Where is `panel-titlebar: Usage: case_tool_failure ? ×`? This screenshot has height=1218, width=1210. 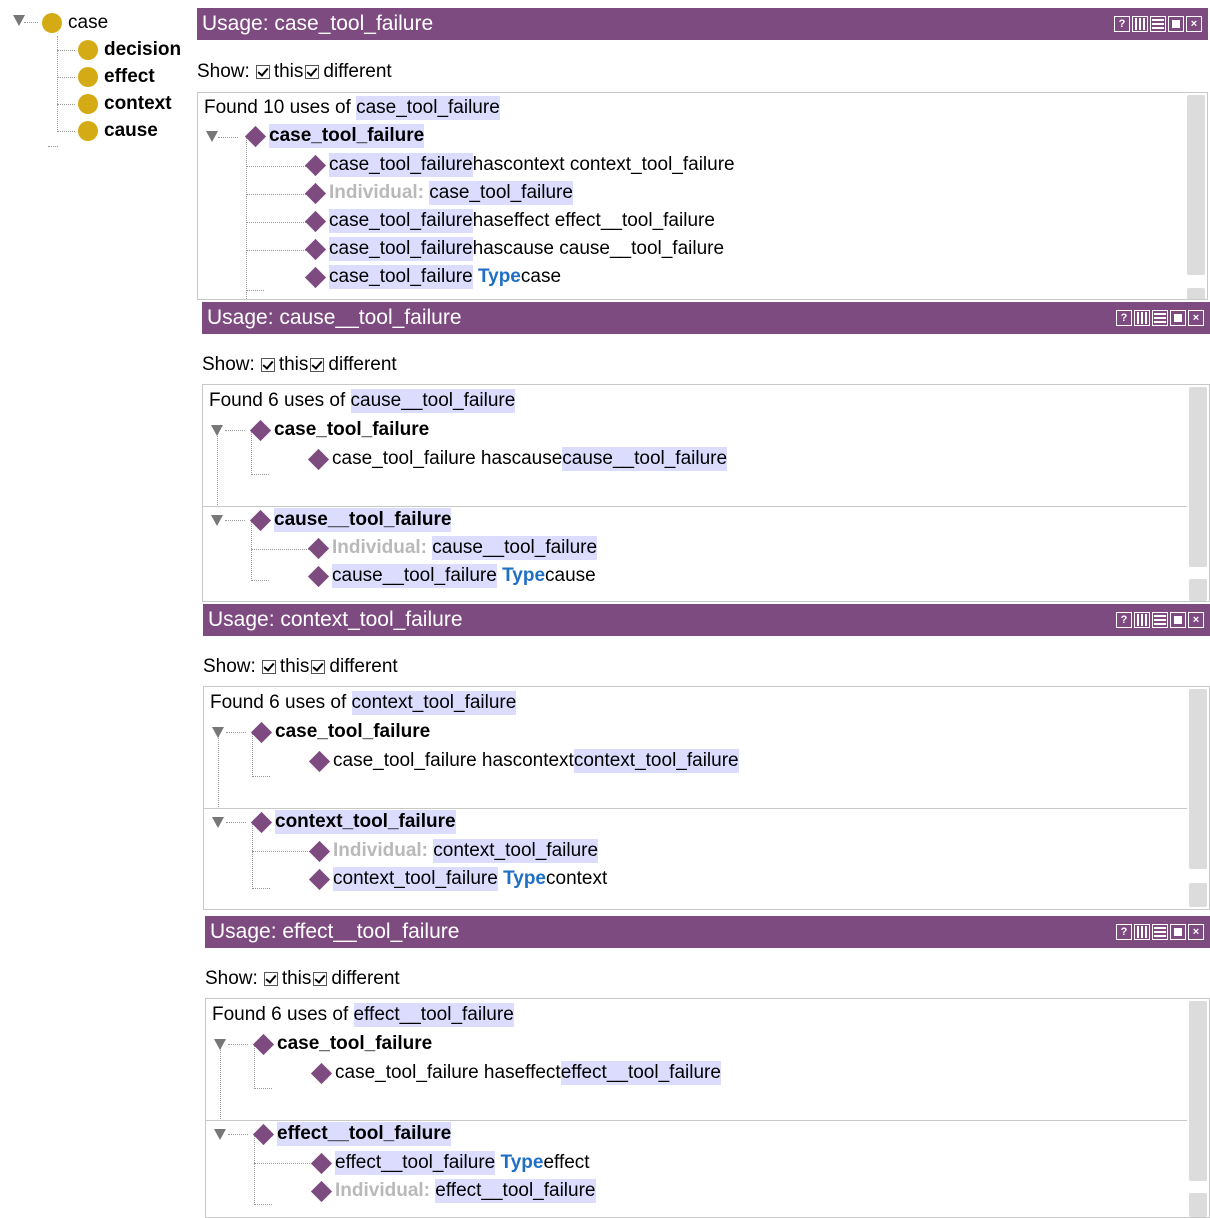 panel-titlebar: Usage: case_tool_failure ? × is located at coordinates (702, 24).